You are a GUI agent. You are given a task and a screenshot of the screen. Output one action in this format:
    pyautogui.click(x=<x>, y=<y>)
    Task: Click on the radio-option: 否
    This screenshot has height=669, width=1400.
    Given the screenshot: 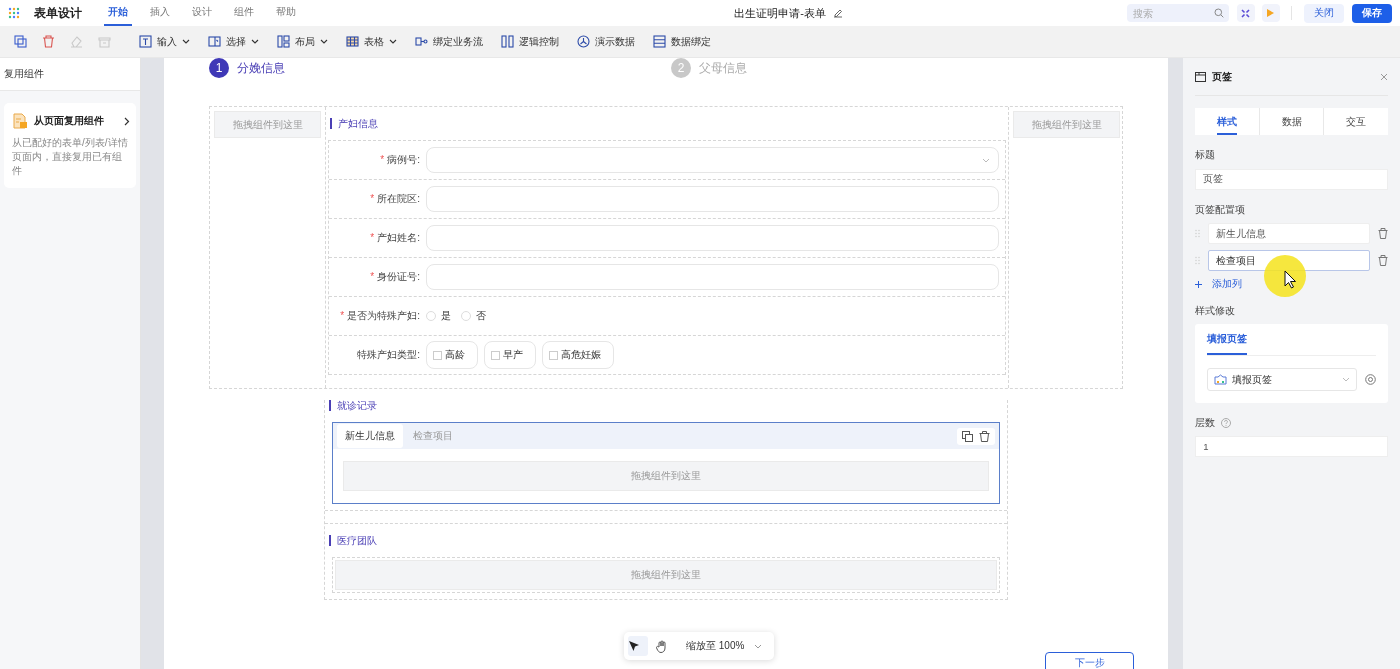 What is the action you would take?
    pyautogui.click(x=473, y=316)
    